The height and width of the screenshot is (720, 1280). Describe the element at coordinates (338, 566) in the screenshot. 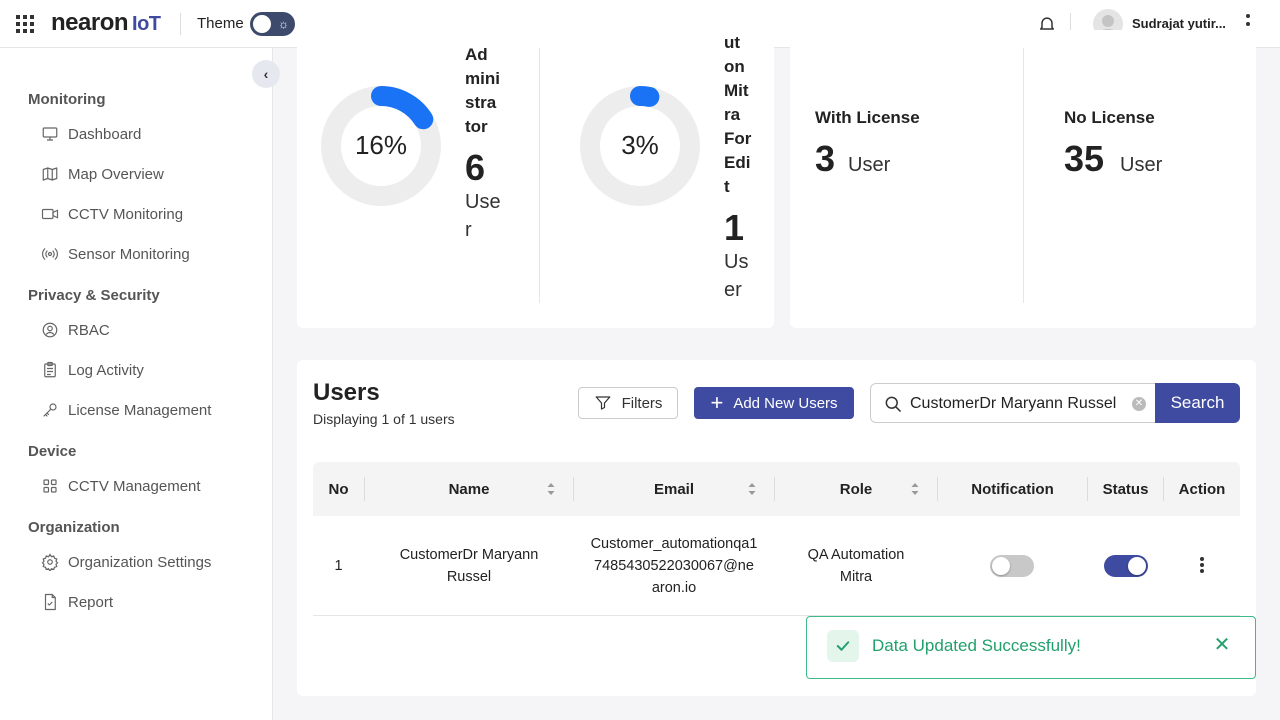

I see `cell-no: 1` at that location.